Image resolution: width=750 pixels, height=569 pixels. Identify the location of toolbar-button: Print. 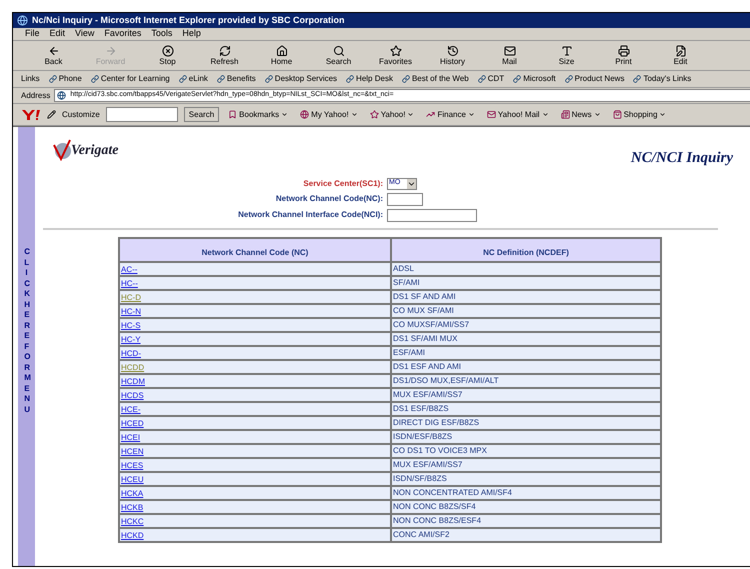
(623, 56).